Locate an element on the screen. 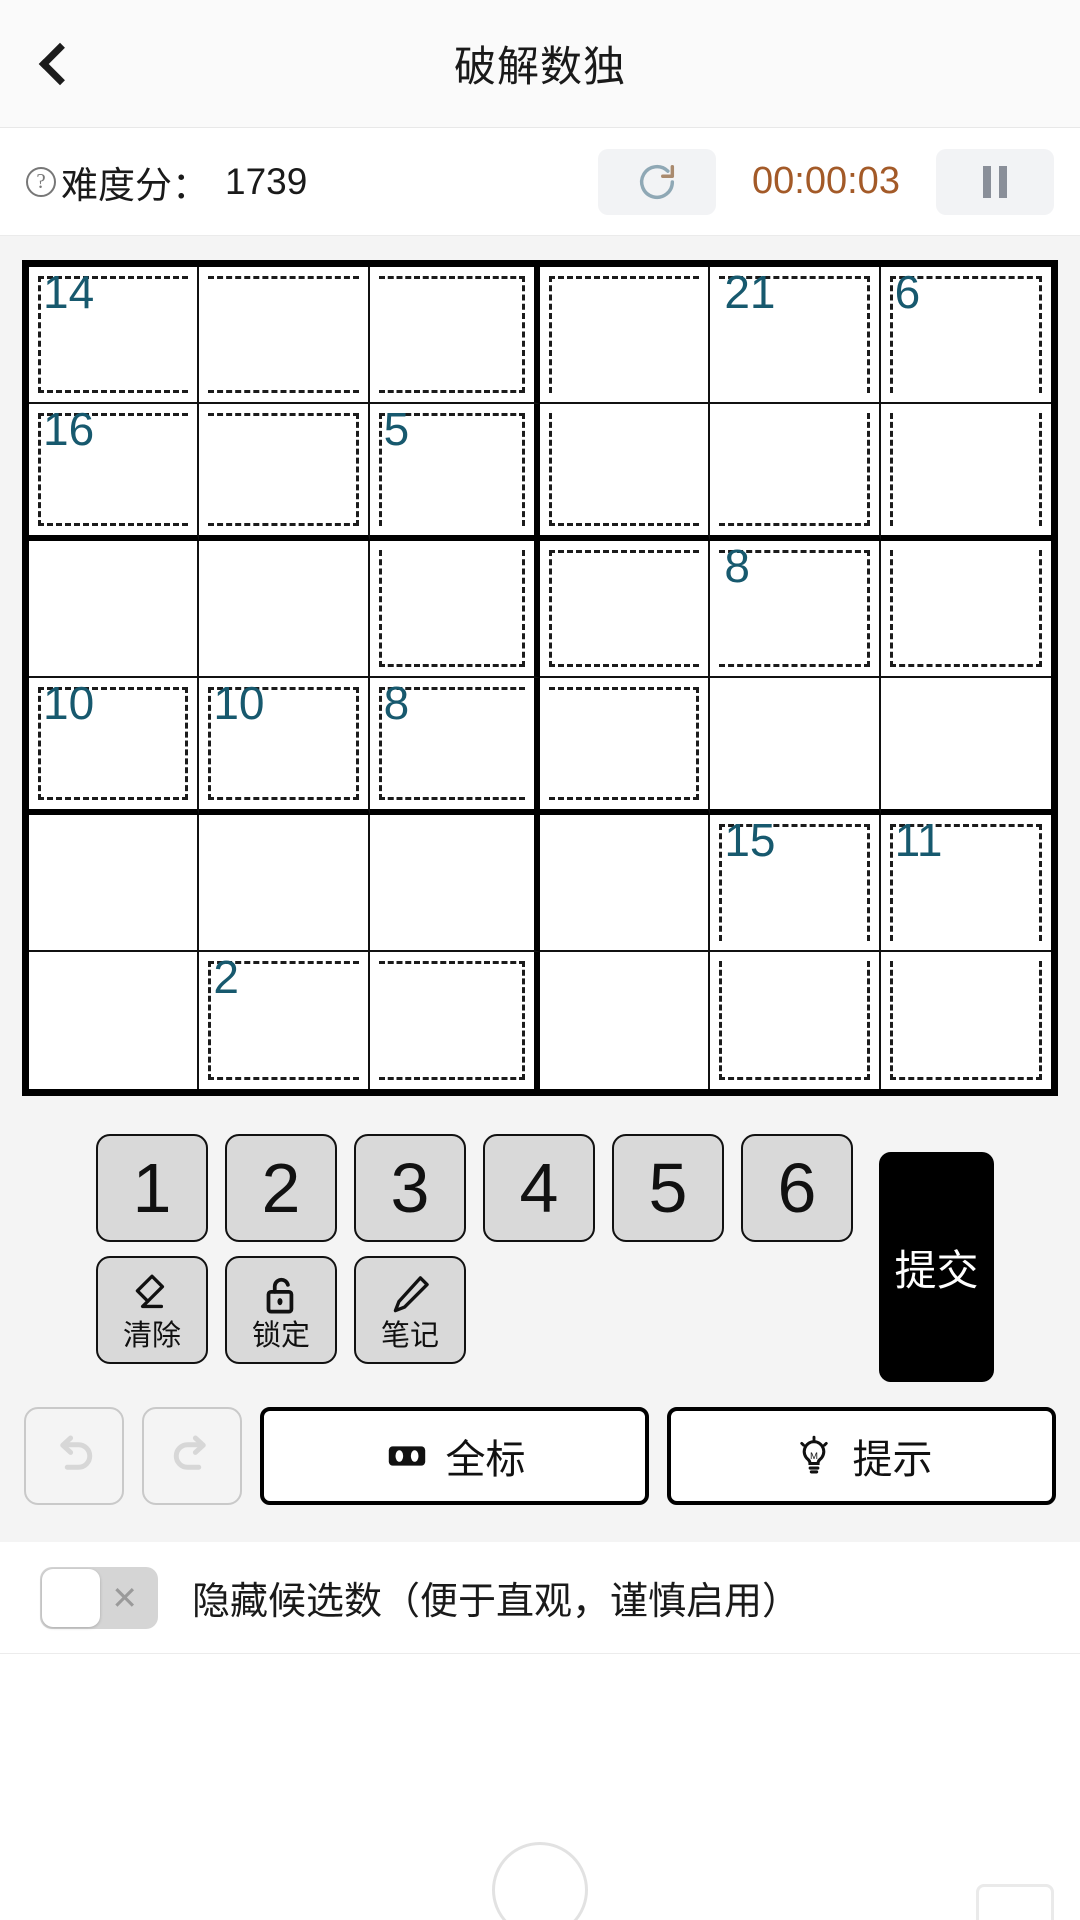 The height and width of the screenshot is (1920, 1080). action-bar: 全标 M 提示 is located at coordinates (540, 1462).